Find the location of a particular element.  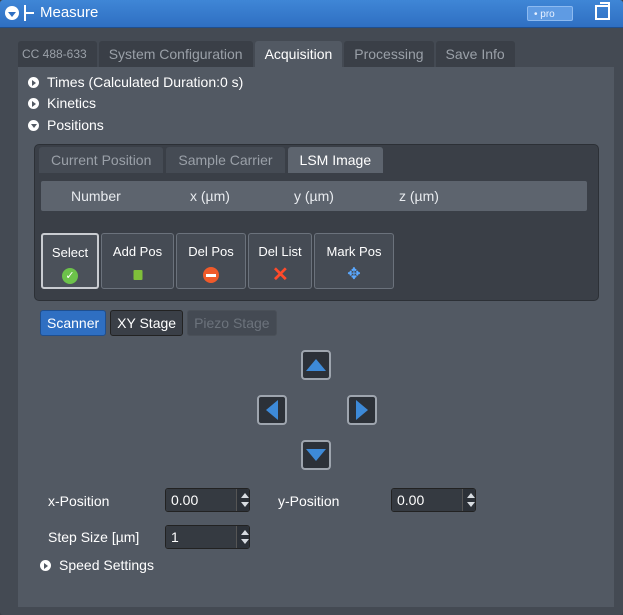

y-position-field is located at coordinates (433, 500).